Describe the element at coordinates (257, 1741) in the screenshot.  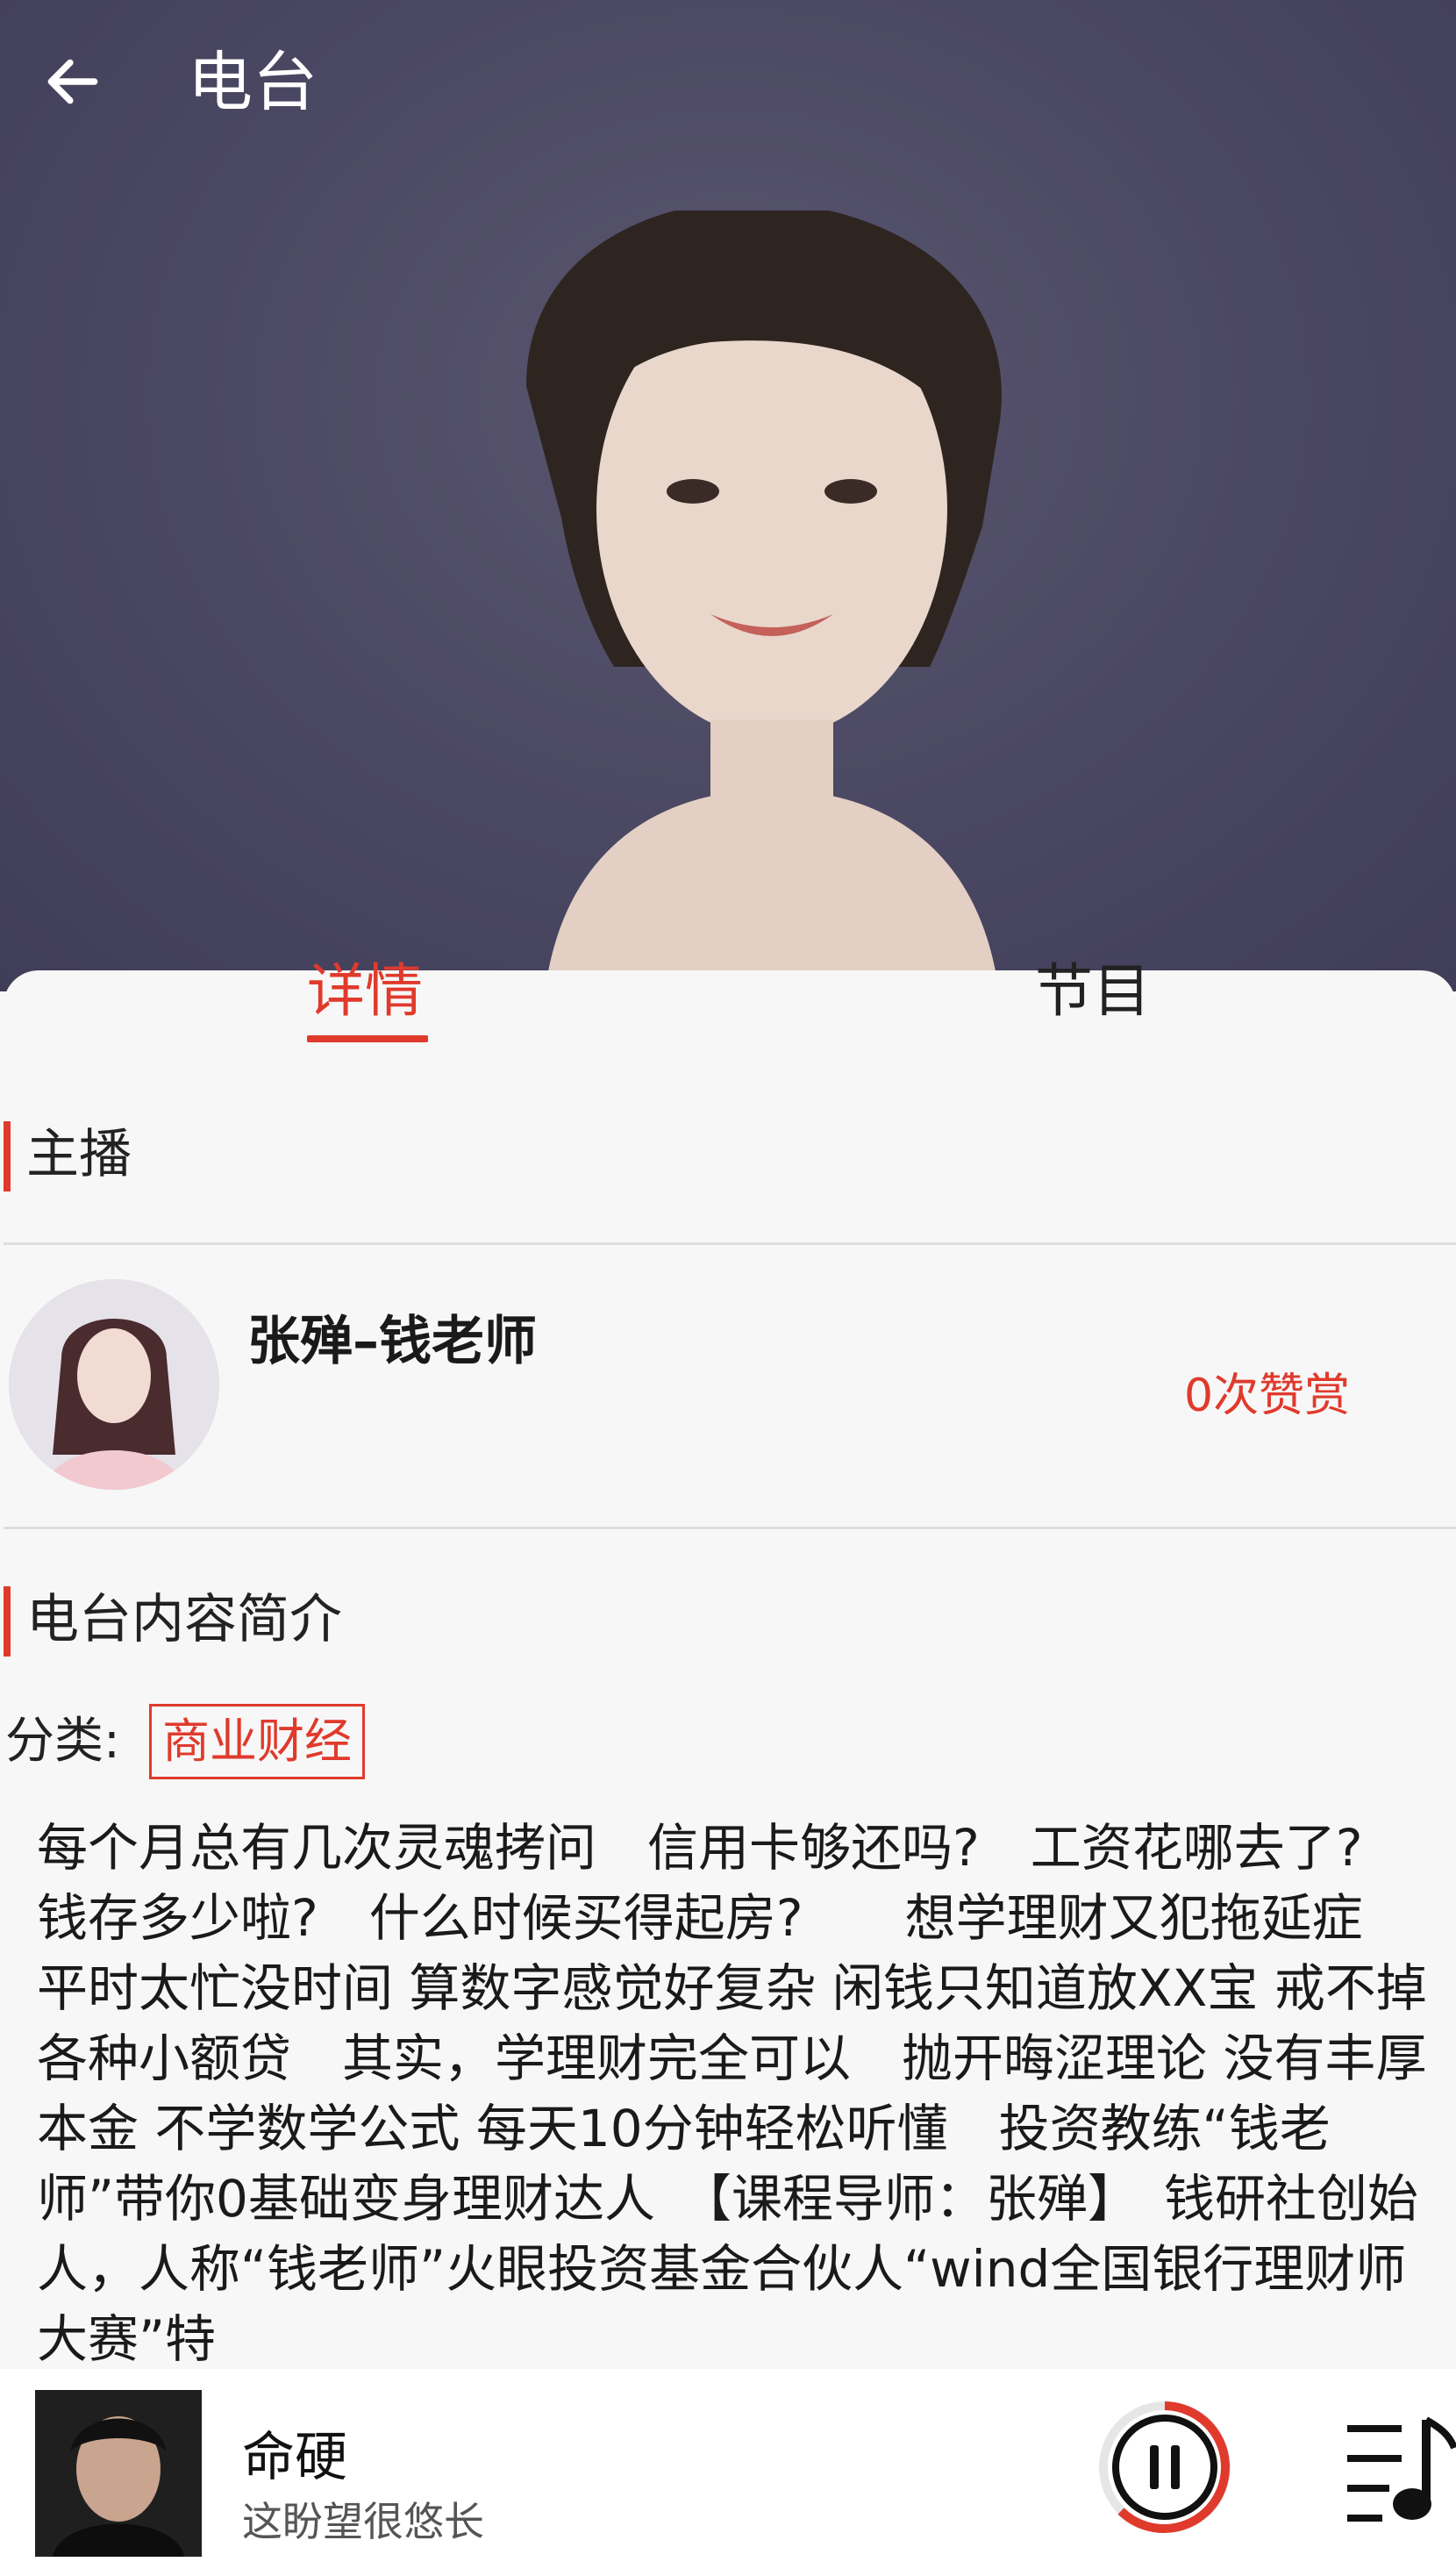
I see `category-tag: 商业财经` at that location.